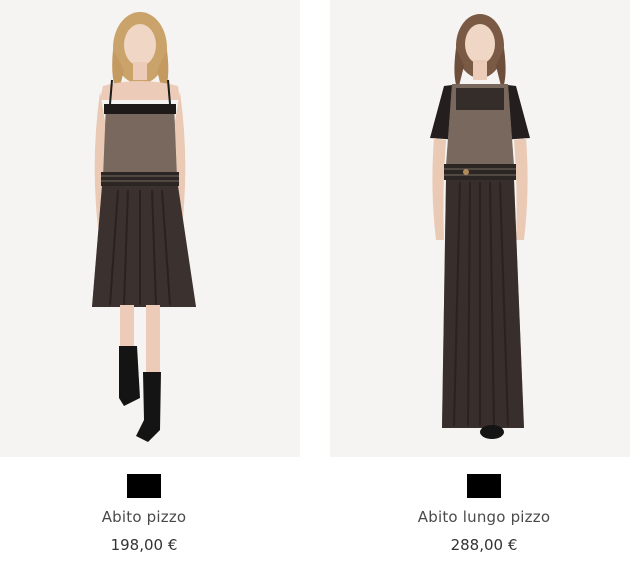 The image size is (644, 569). I want to click on product-price: 288,00 €, so click(484, 545).